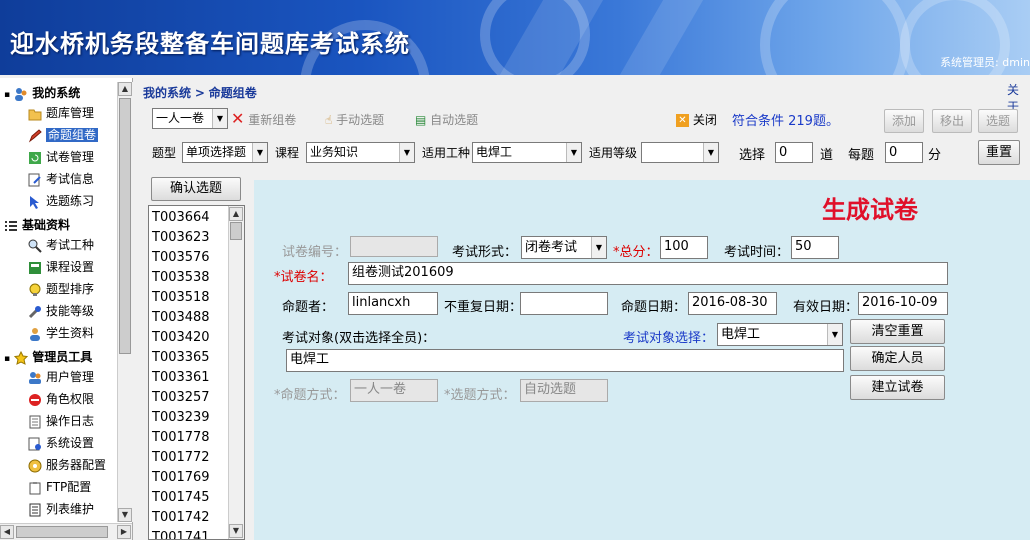  I want to click on list-item: T003664, so click(181, 217).